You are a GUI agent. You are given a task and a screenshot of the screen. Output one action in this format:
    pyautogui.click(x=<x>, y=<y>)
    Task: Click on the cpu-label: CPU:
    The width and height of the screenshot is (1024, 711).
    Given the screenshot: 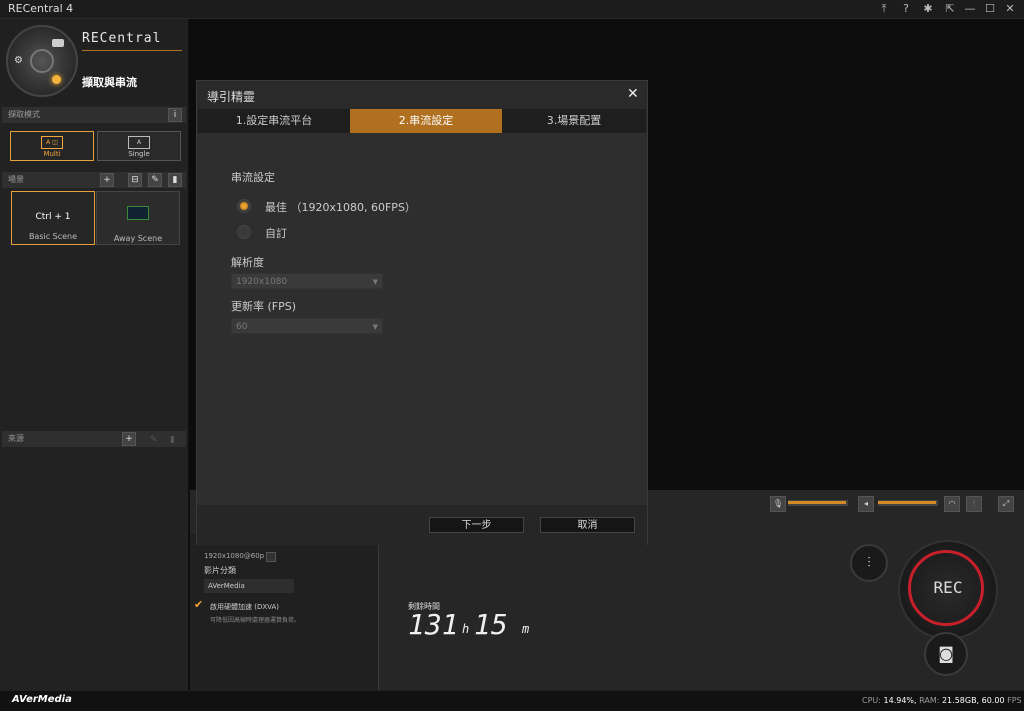 What is the action you would take?
    pyautogui.click(x=871, y=700)
    